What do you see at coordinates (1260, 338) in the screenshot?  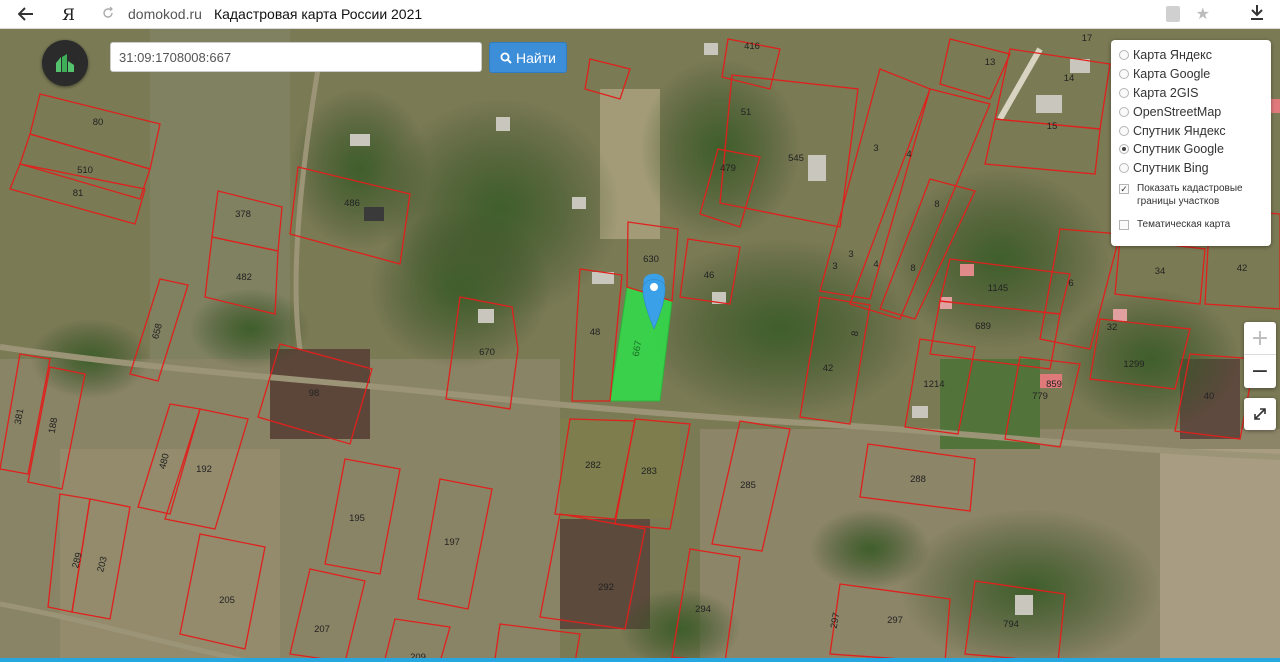 I see `zoom-in-button: +` at bounding box center [1260, 338].